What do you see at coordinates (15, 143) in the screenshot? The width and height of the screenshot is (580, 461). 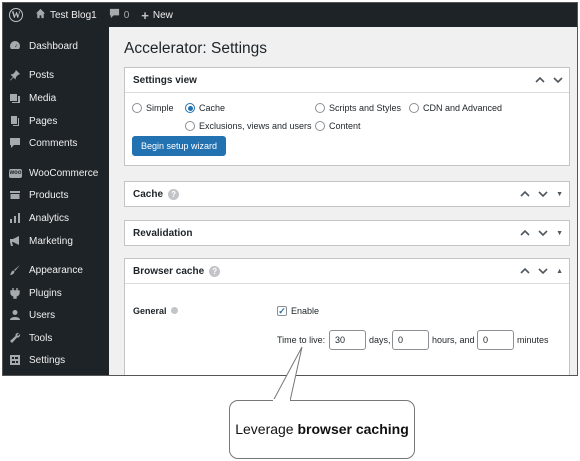 I see `comments-icon` at bounding box center [15, 143].